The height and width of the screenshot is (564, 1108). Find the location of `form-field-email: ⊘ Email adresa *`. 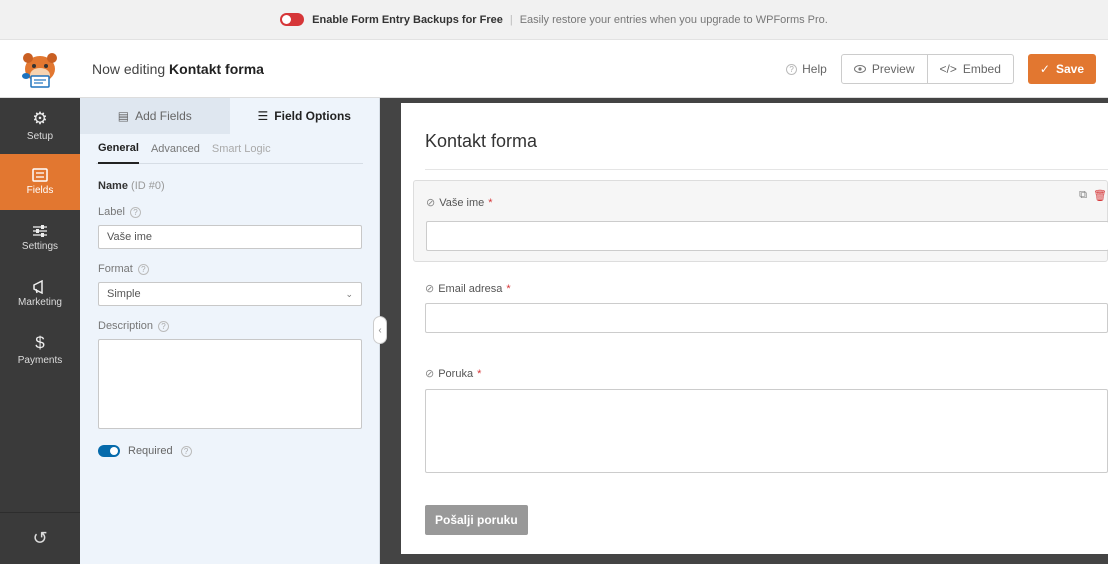

form-field-email: ⊘ Email adresa * is located at coordinates (760, 305).